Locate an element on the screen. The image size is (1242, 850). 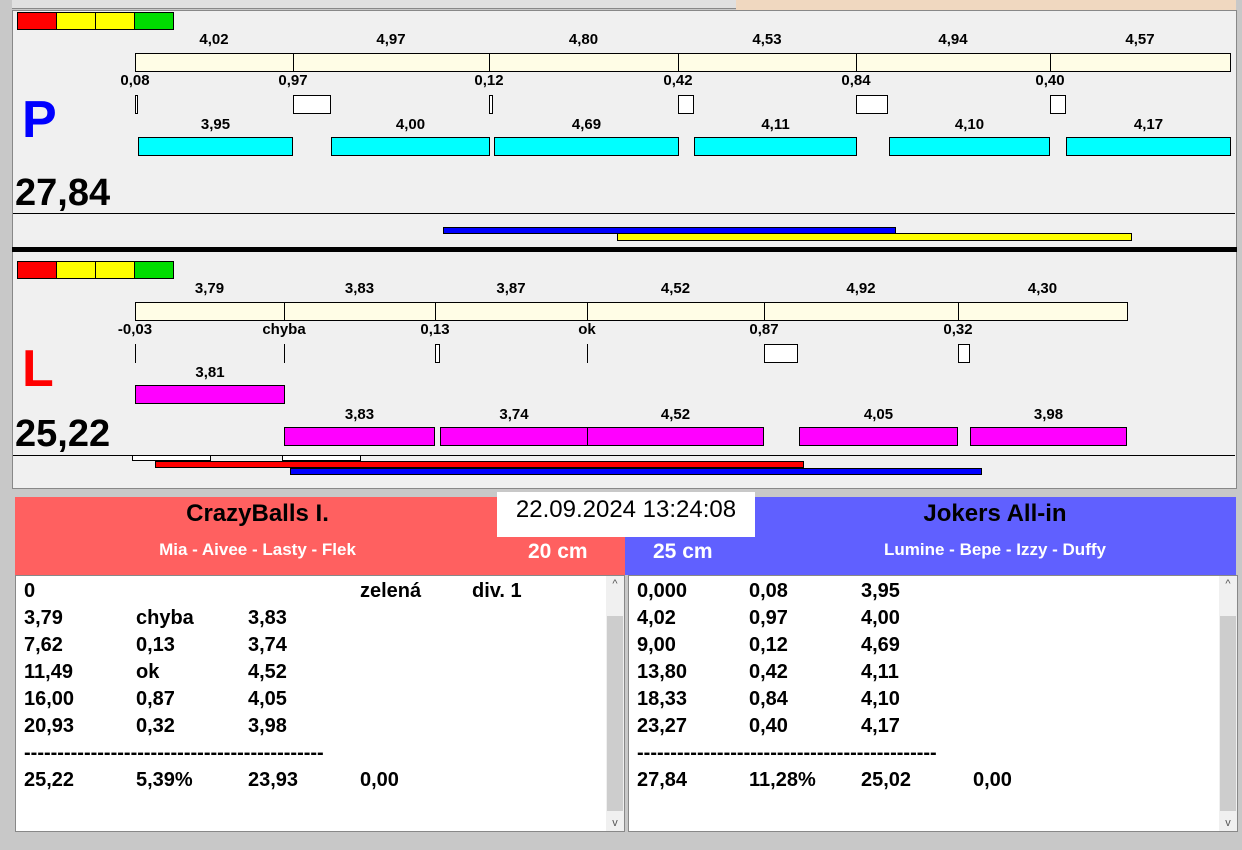
log-cell: 4,17 is located at coordinates (880, 726).